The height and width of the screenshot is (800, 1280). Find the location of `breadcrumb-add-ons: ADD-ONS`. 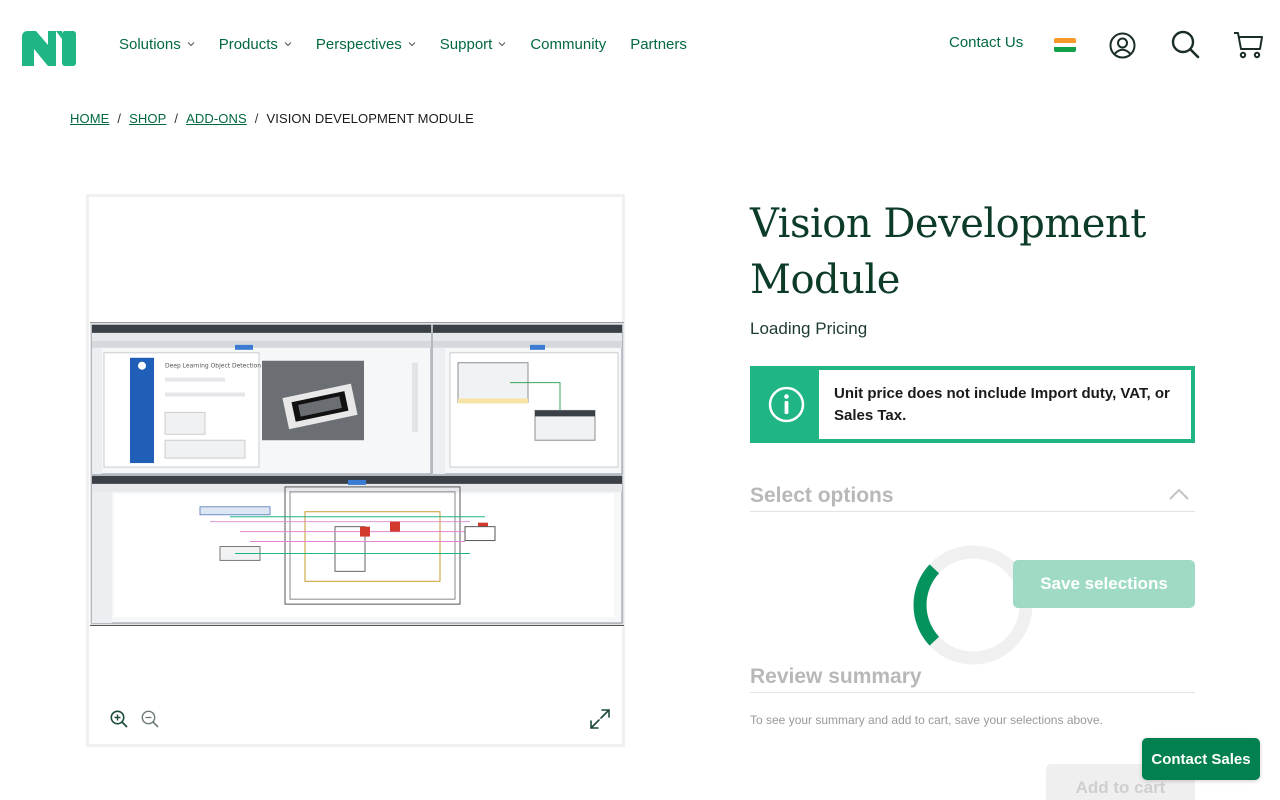

breadcrumb-add-ons: ADD-ONS is located at coordinates (216, 118).